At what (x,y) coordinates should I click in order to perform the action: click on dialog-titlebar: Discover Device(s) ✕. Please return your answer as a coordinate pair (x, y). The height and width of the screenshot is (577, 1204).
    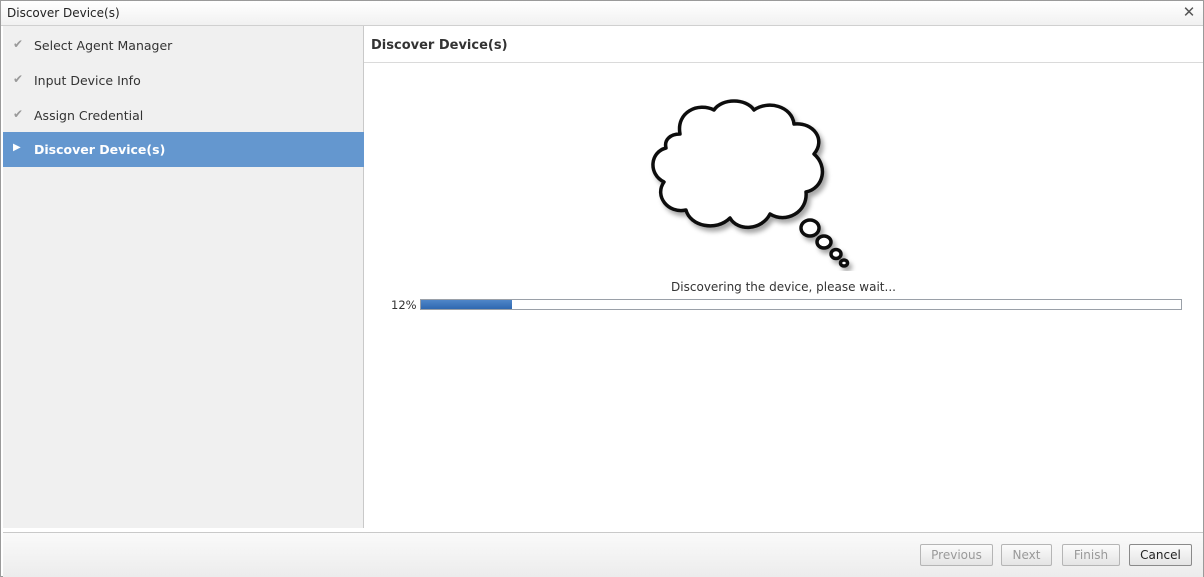
    Looking at the image, I should click on (602, 13).